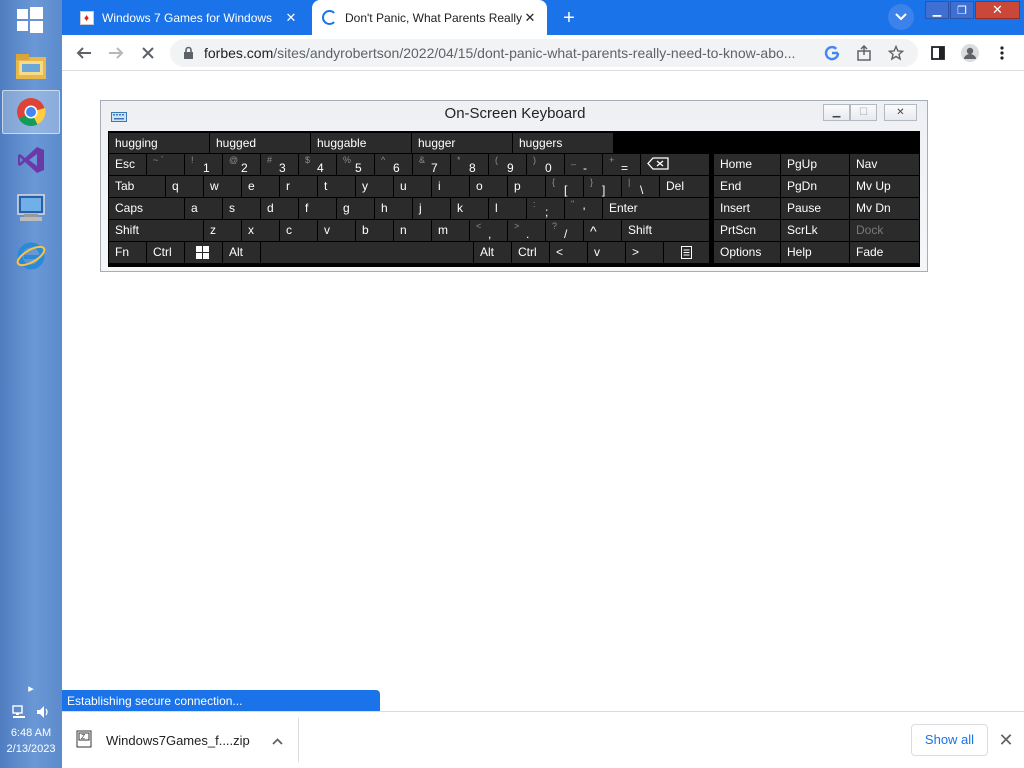 The width and height of the screenshot is (1024, 768). Describe the element at coordinates (291, 18) in the screenshot. I see `close-tab-icon: ✕` at that location.